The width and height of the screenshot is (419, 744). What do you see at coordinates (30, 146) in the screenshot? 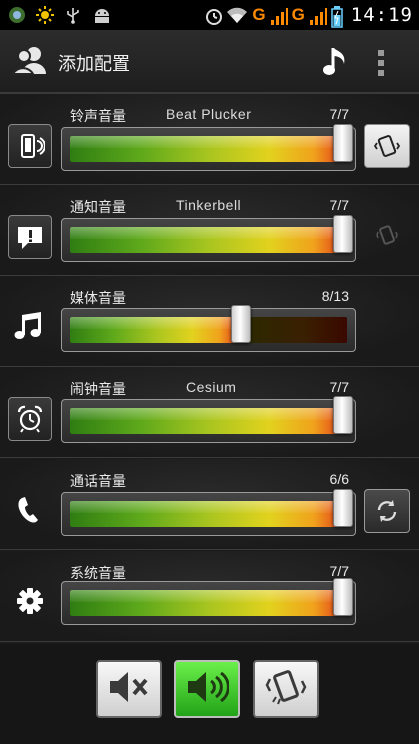
I see `phone-ring-icon` at bounding box center [30, 146].